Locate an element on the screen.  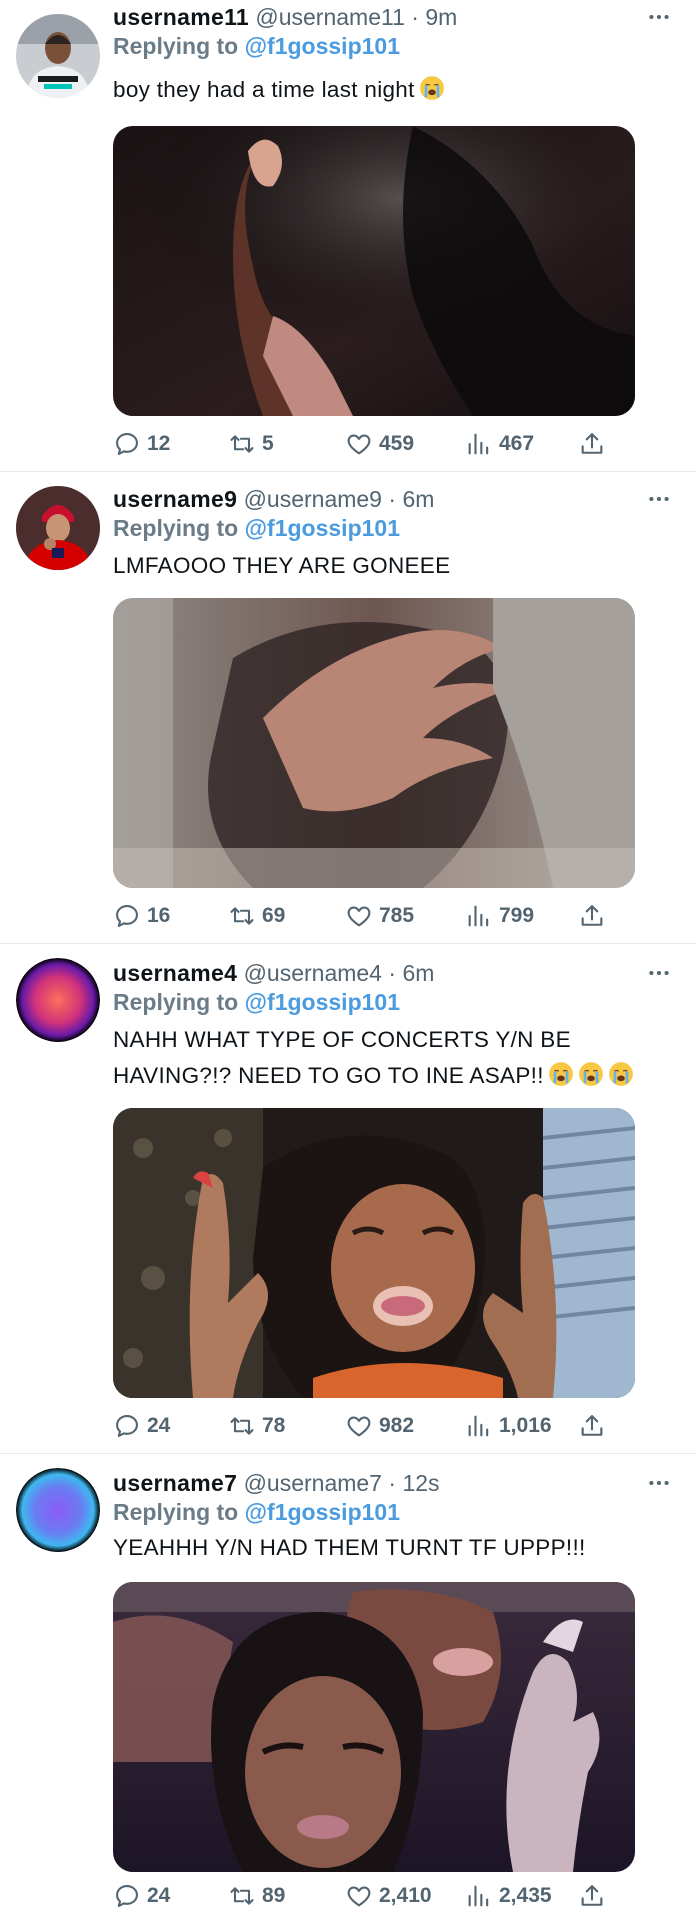
retweet-button: 78 is located at coordinates (256, 1426).